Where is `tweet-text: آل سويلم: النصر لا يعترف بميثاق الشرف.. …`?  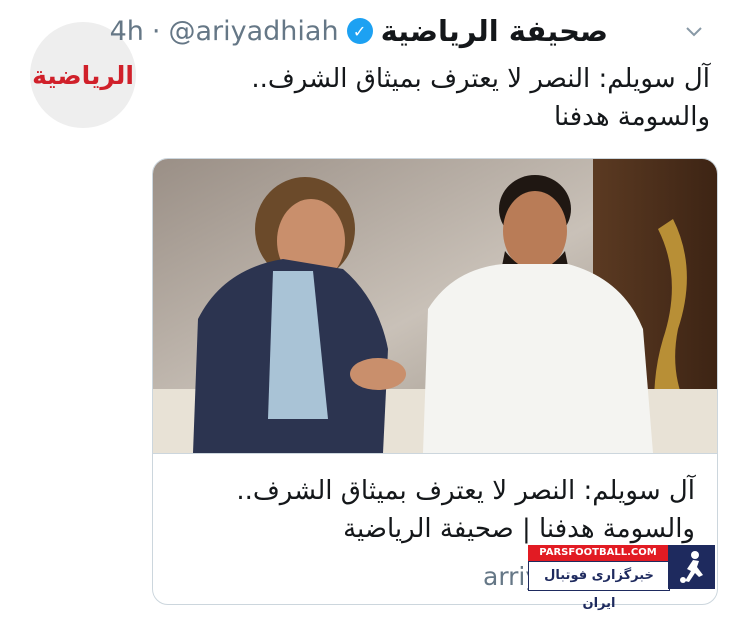 tweet-text: آل سويلم: النصر لا يعترف بميثاق الشرف.. … is located at coordinates (480, 98).